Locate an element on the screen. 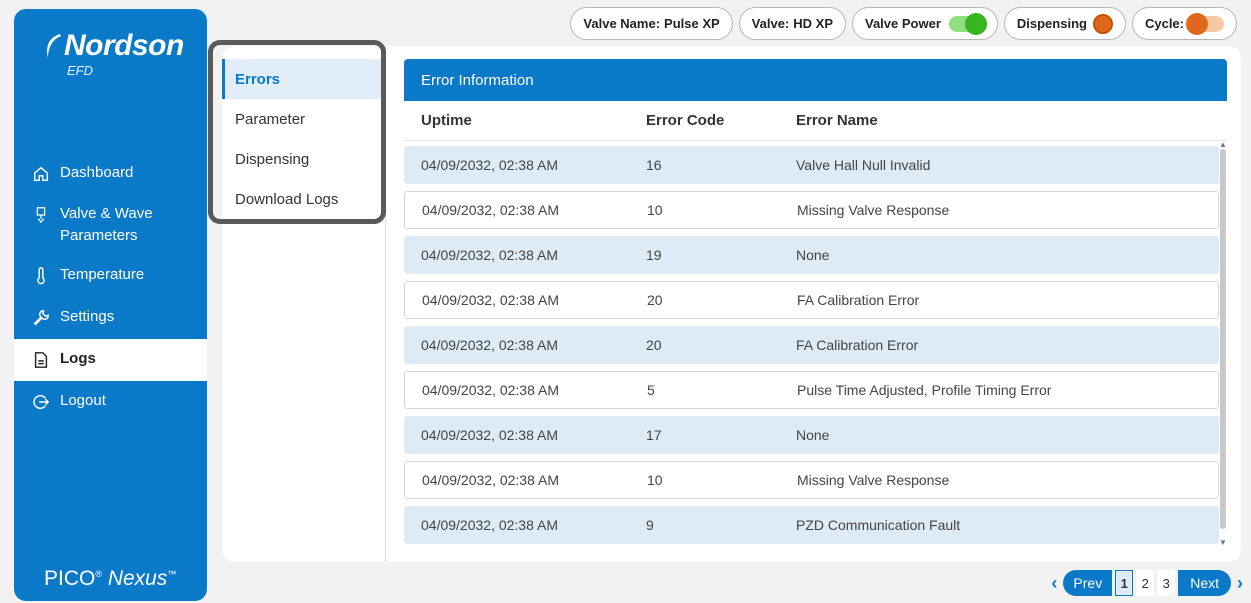  chevron-left-icon: ‹ is located at coordinates (1054, 583).